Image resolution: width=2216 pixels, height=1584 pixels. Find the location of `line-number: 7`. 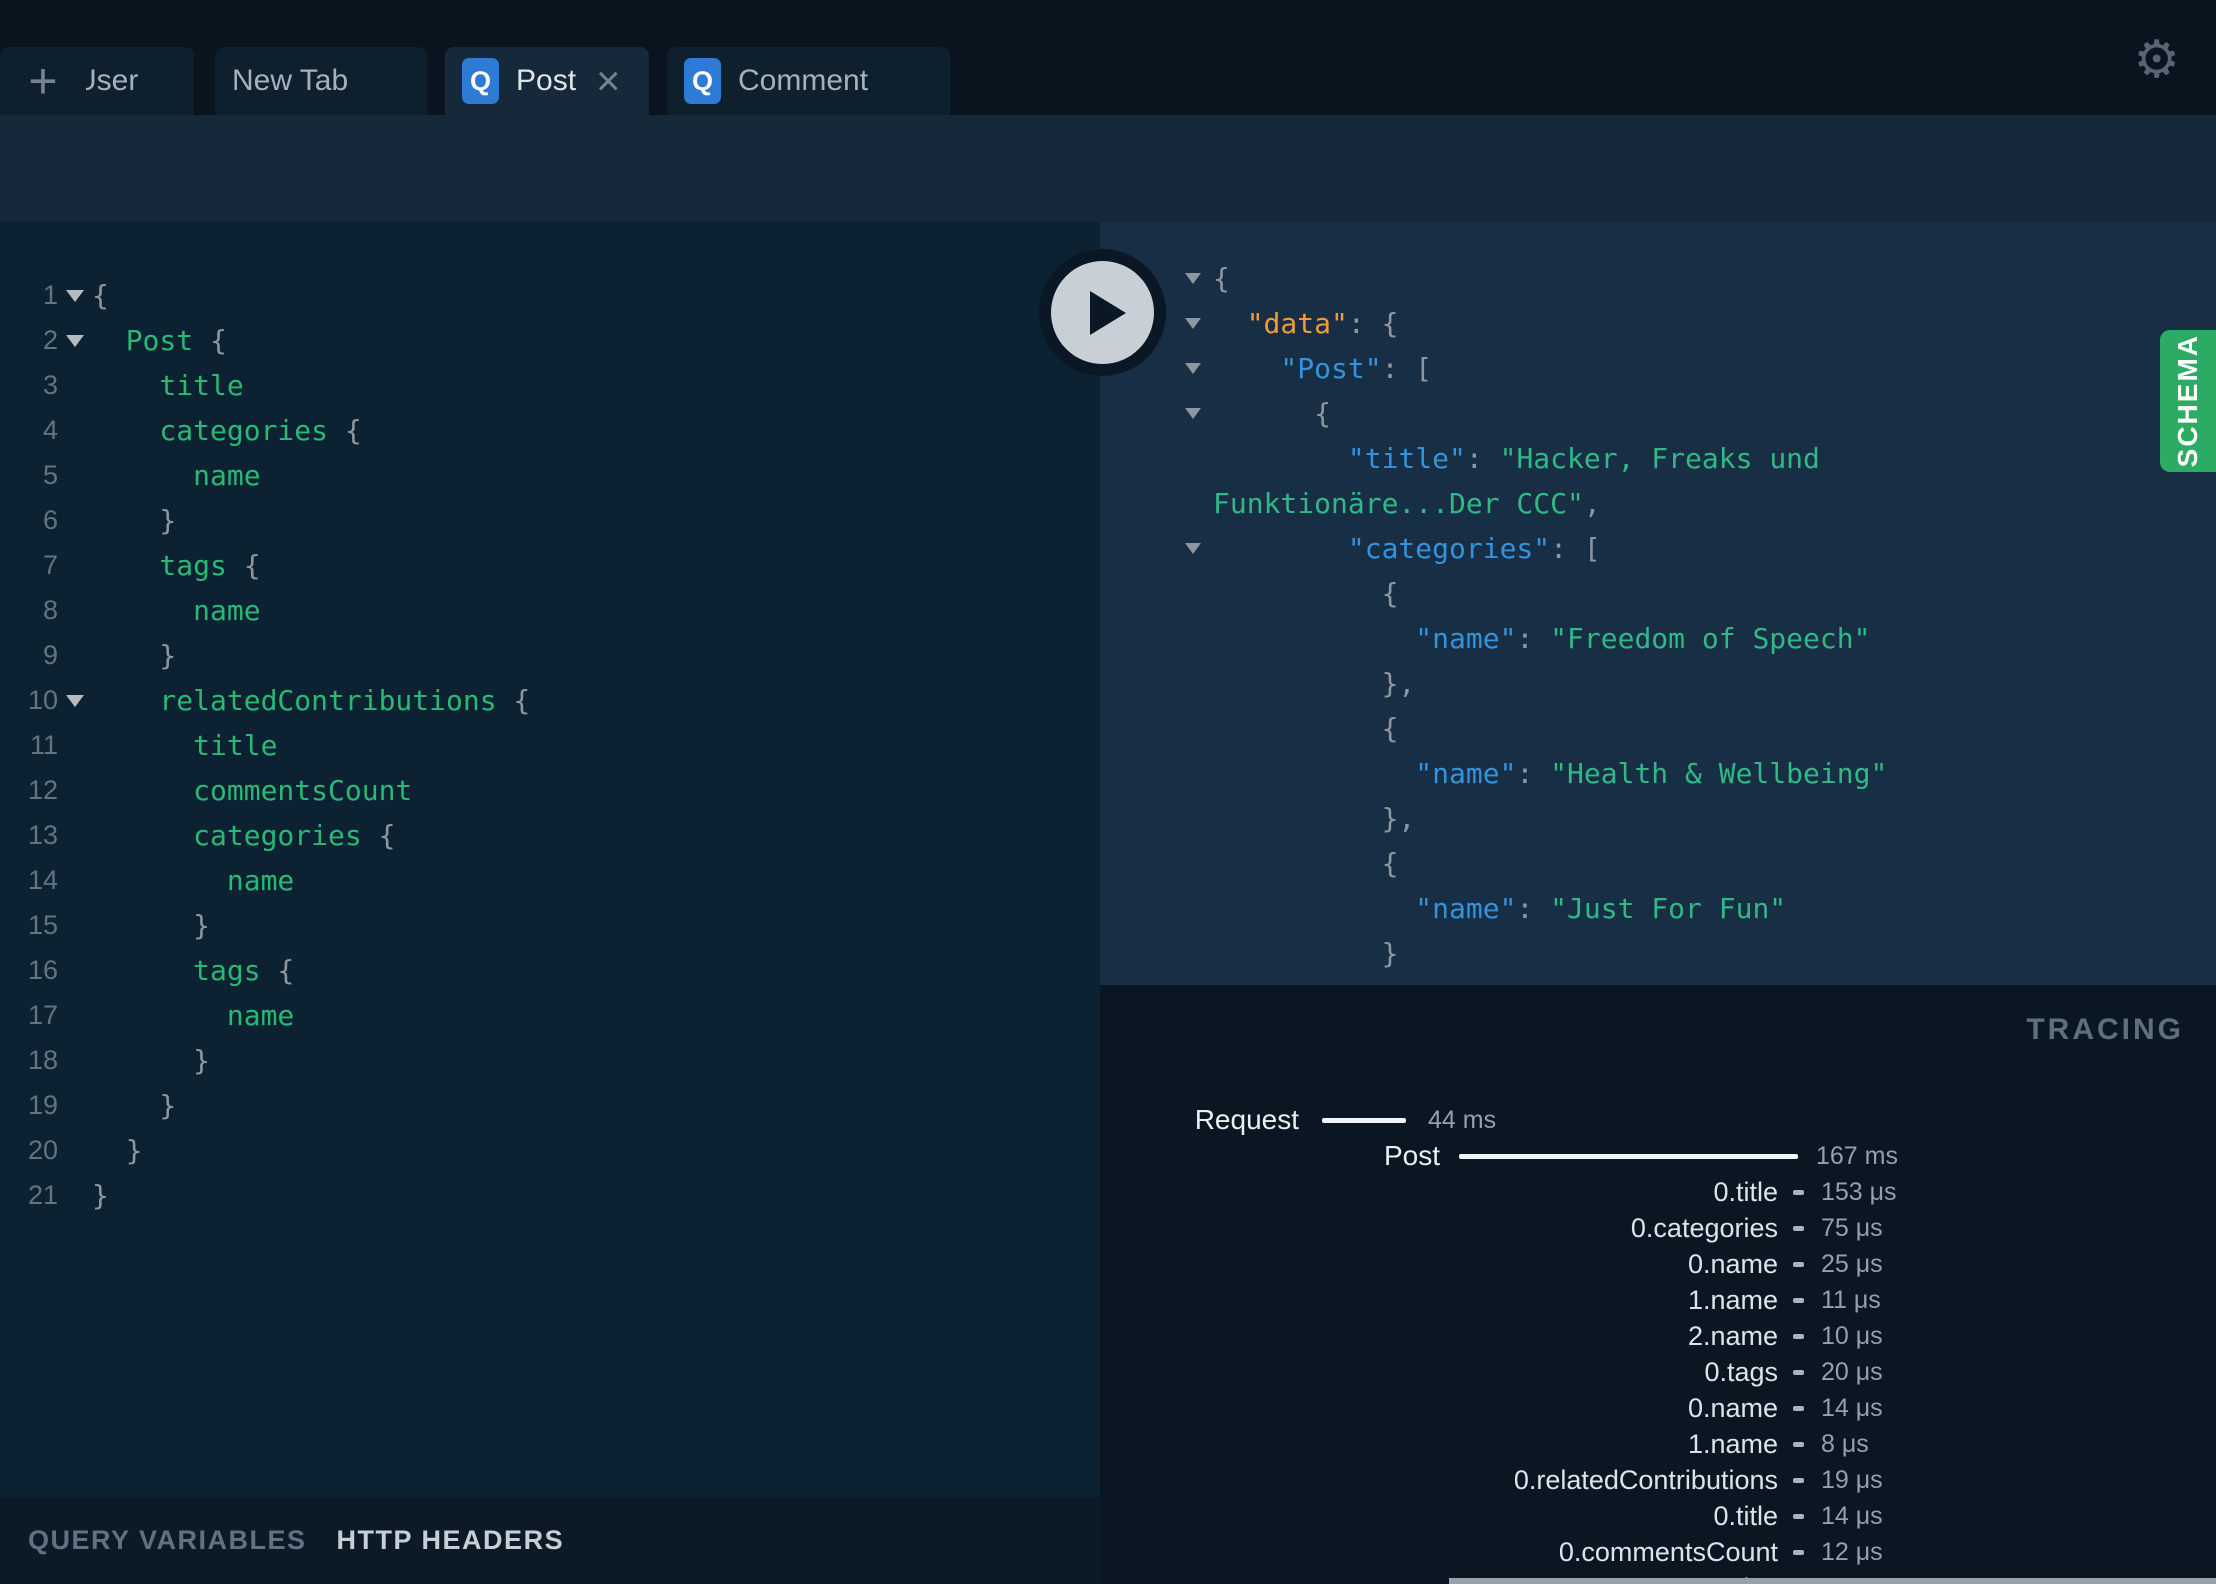

line-number: 7 is located at coordinates (50, 565).